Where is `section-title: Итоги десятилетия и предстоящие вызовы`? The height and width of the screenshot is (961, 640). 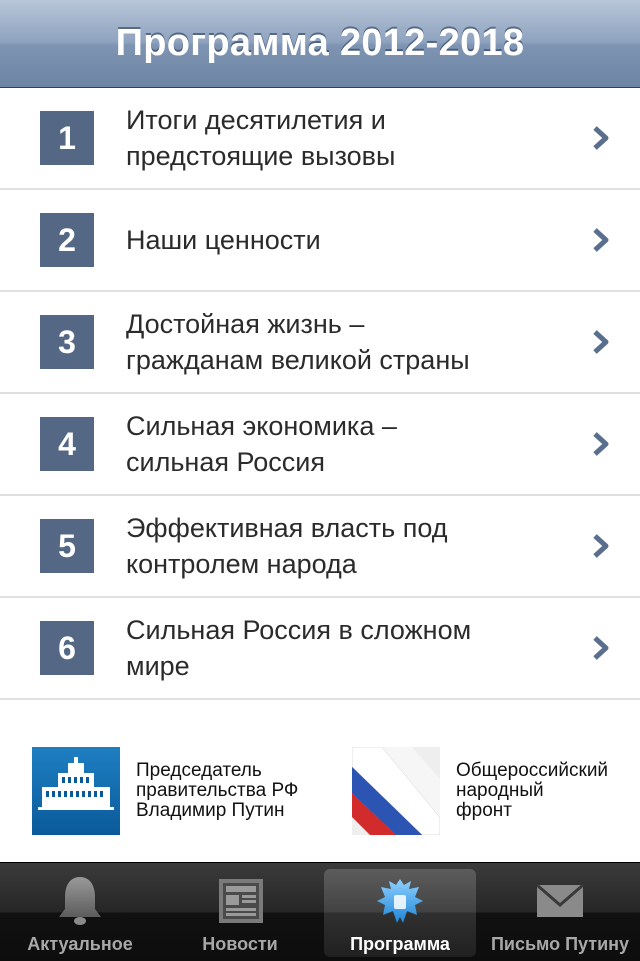
section-title: Итоги десятилетия и предстоящие вызовы is located at coordinates (261, 138).